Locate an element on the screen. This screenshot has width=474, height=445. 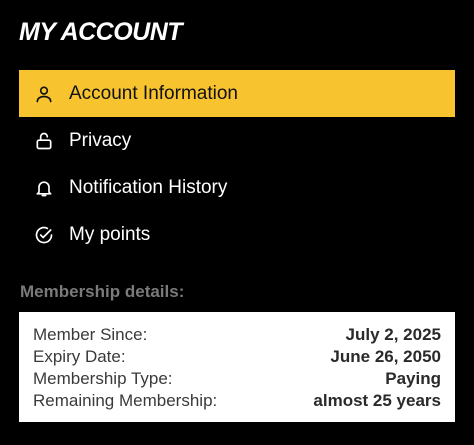
bell-icon is located at coordinates (44, 188).